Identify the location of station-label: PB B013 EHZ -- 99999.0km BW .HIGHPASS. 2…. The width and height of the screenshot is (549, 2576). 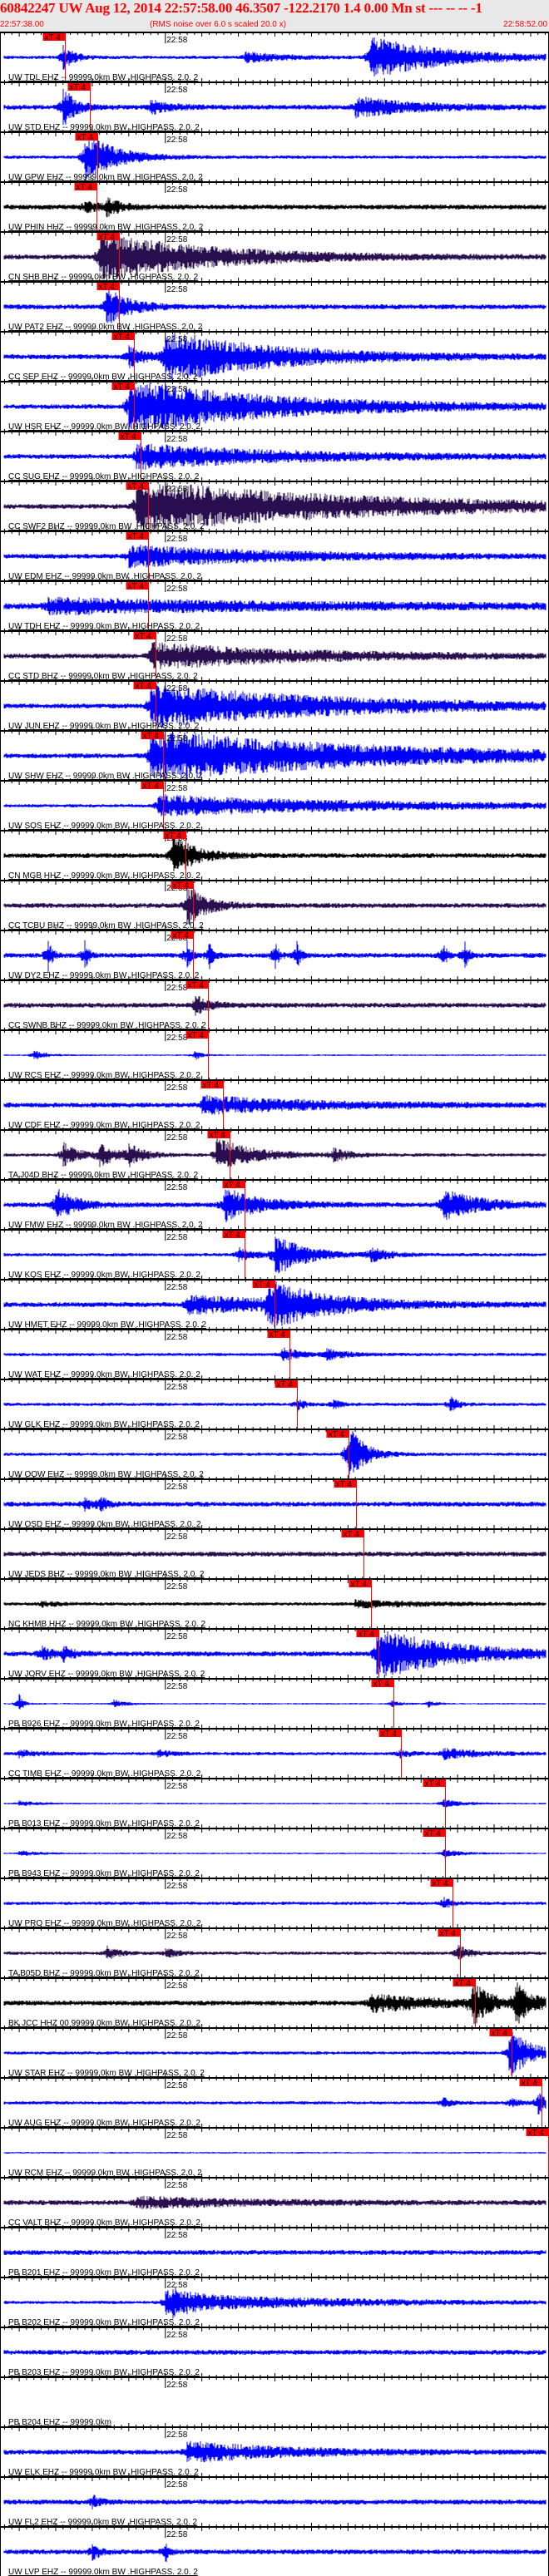
(104, 1823).